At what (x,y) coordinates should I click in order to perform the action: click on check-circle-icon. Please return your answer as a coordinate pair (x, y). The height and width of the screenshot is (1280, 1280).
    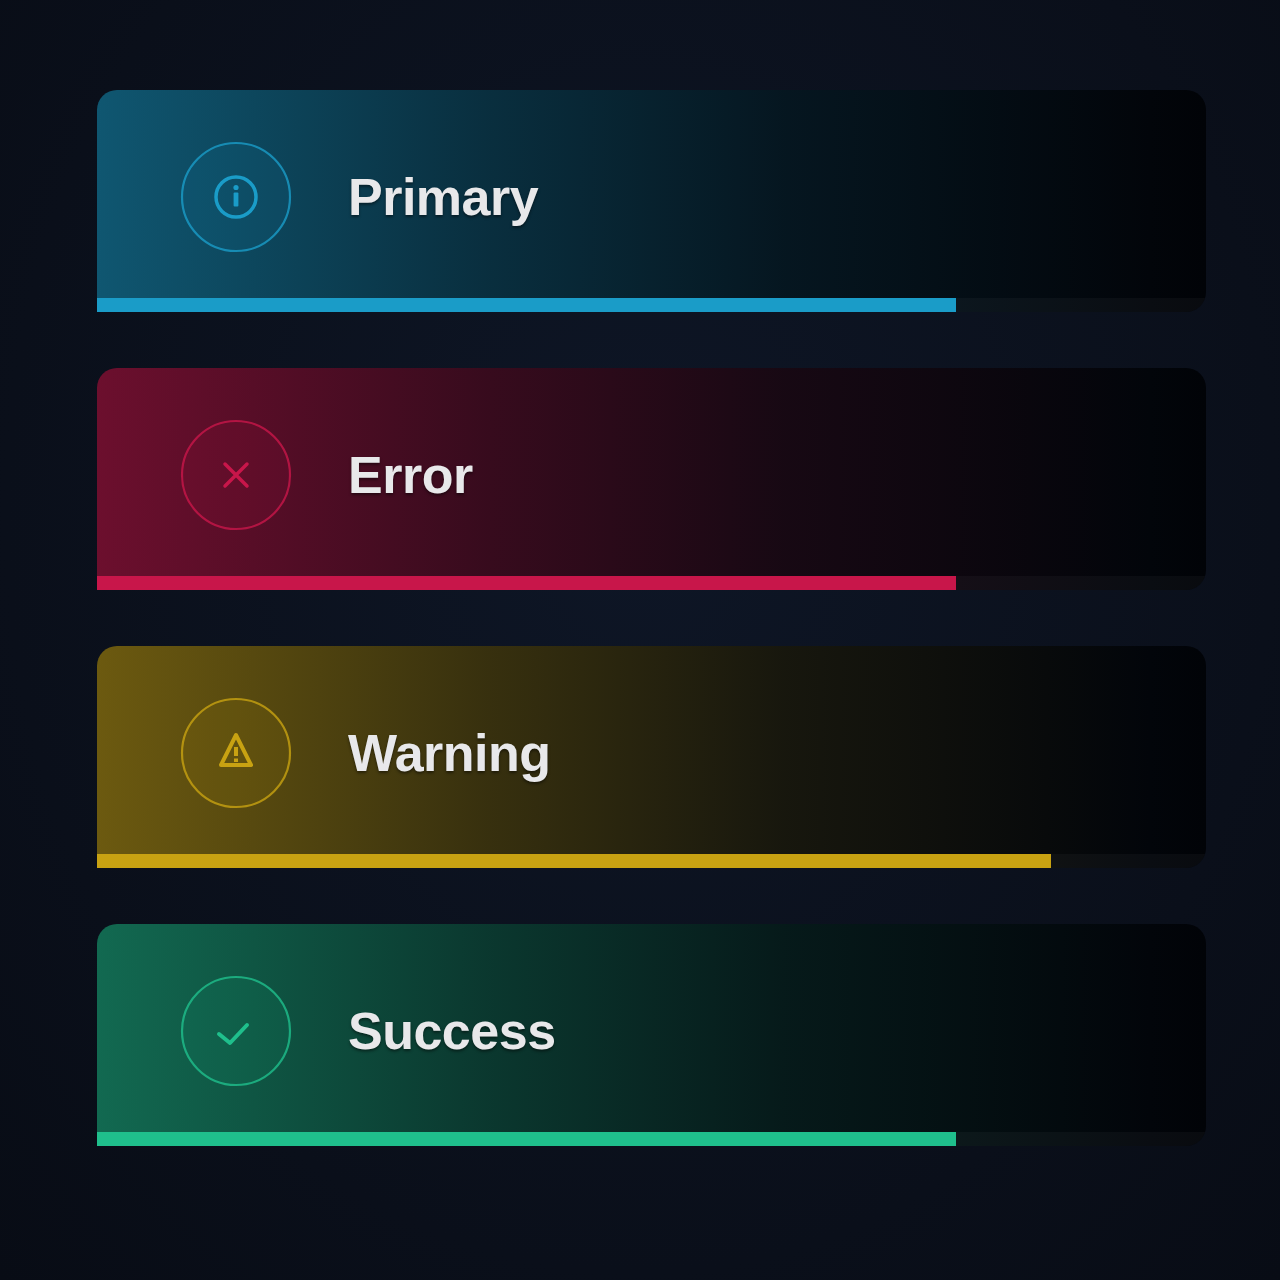
    Looking at the image, I should click on (236, 1031).